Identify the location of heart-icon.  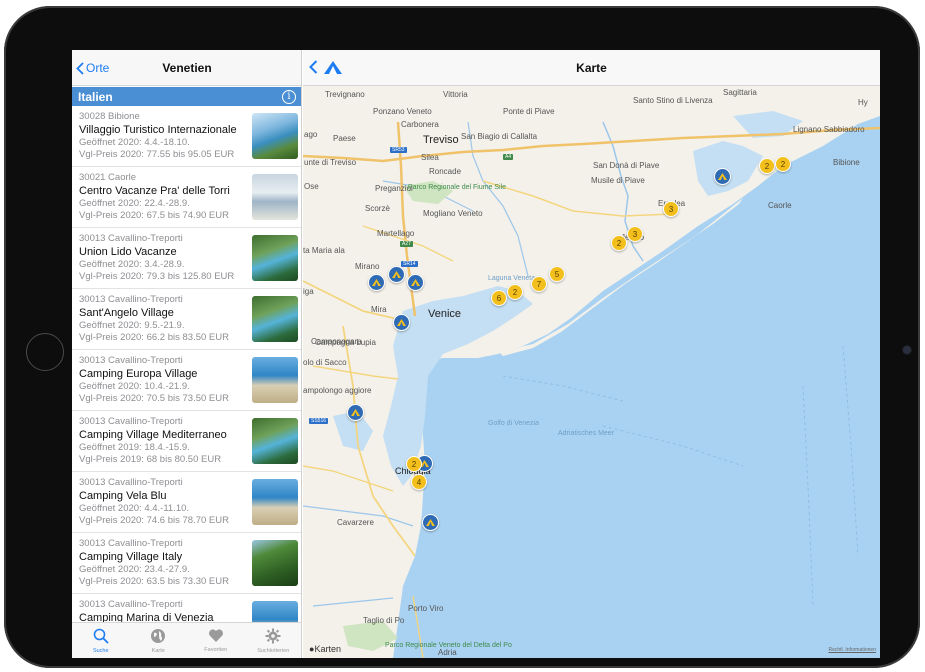
(216, 637).